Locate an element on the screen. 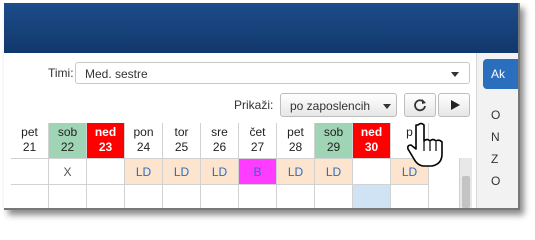 The height and width of the screenshot is (240, 535). day-header: sre 26 is located at coordinates (220, 141).